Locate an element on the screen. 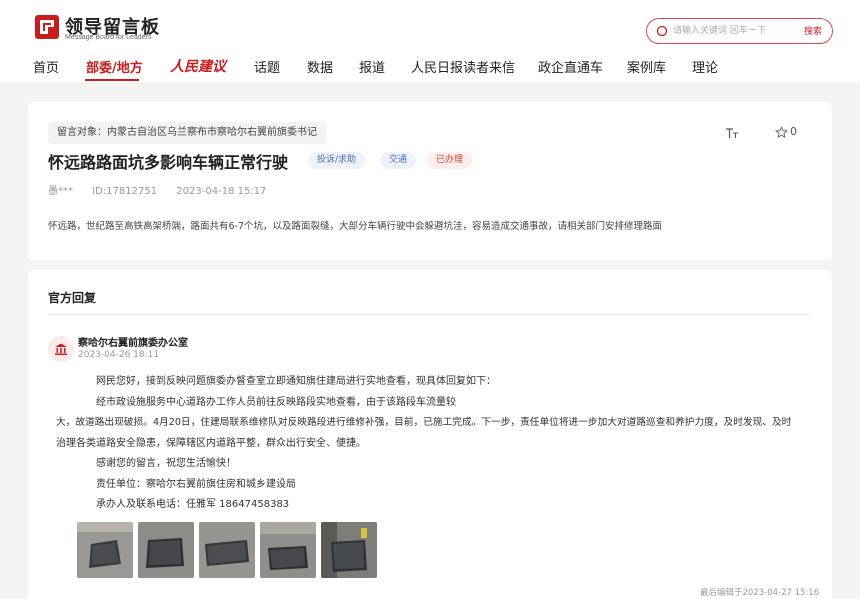 The height and width of the screenshot is (599, 860). message-author: 愚*** is located at coordinates (60, 191).